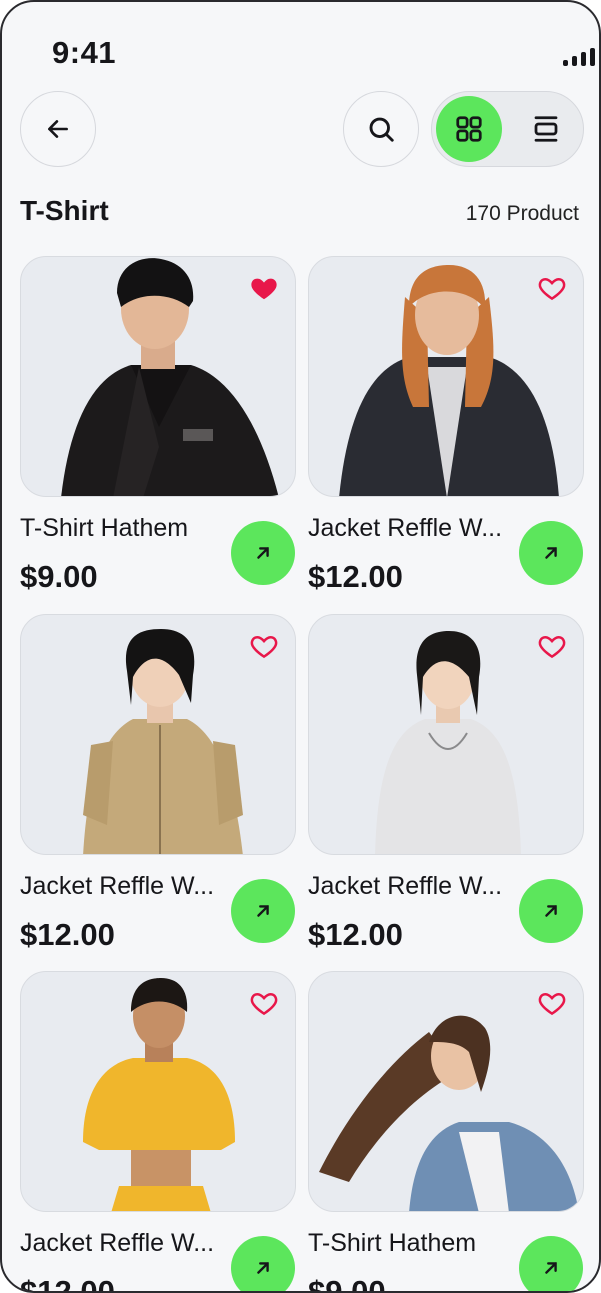 This screenshot has height=1293, width=601. I want to click on status-time: 9:41, so click(84, 52).